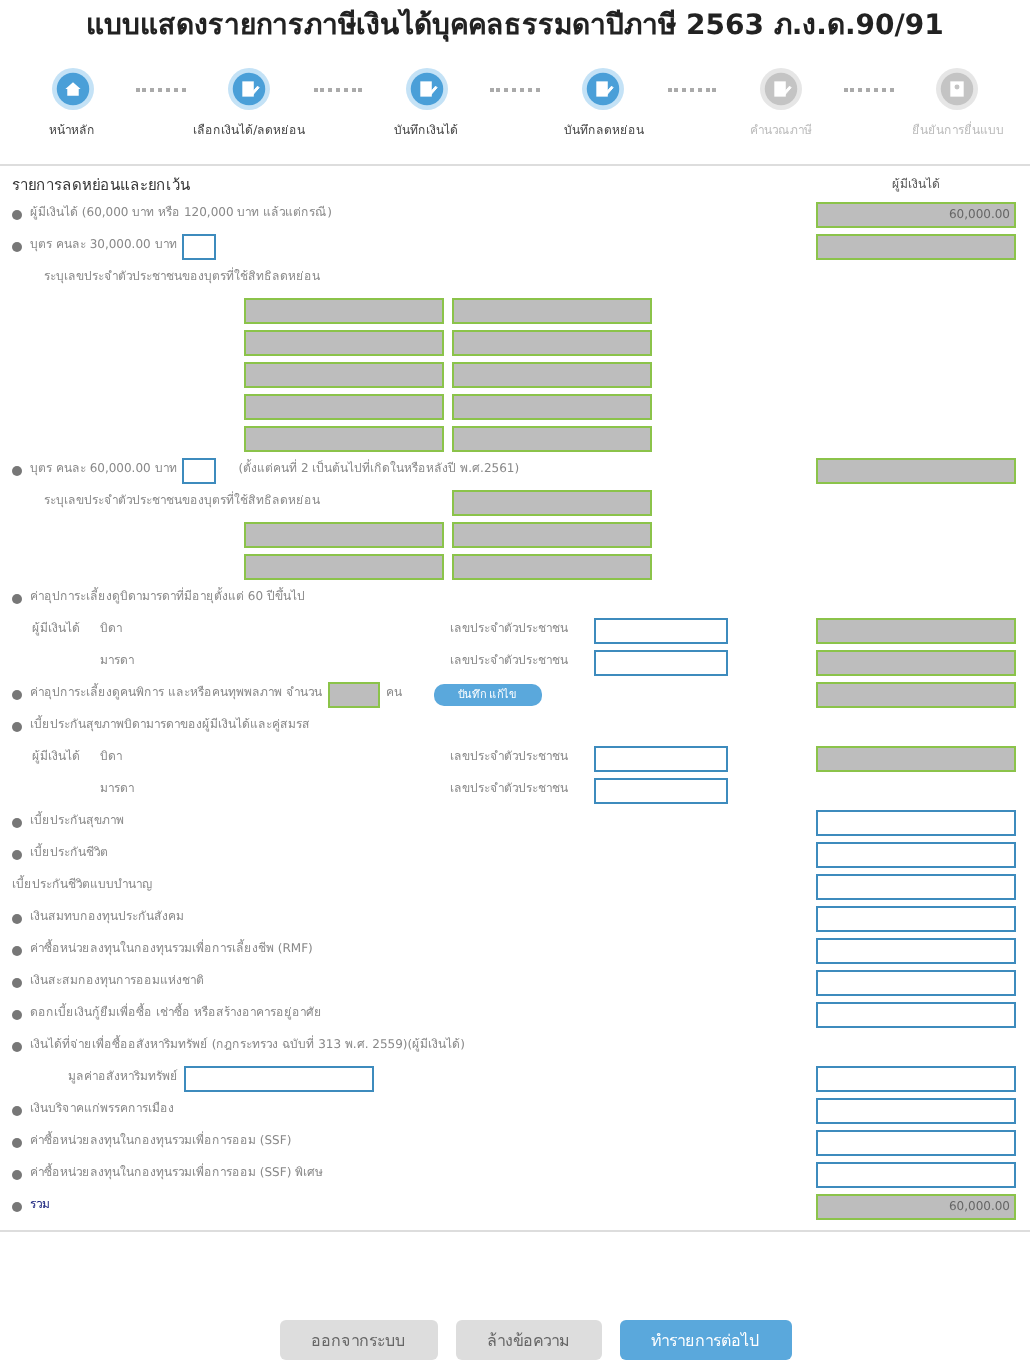 The image size is (1030, 1372). I want to click on home-icon, so click(72, 89).